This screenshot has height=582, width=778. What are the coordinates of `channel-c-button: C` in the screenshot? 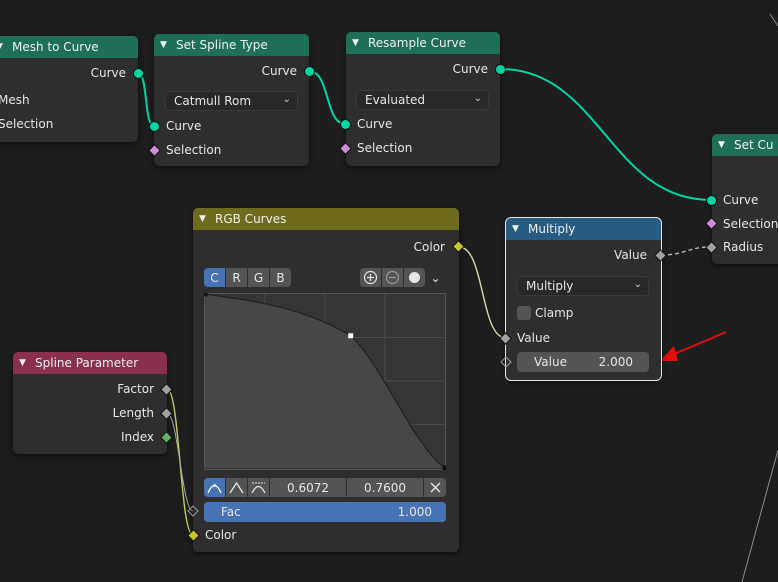 It's located at (214, 277).